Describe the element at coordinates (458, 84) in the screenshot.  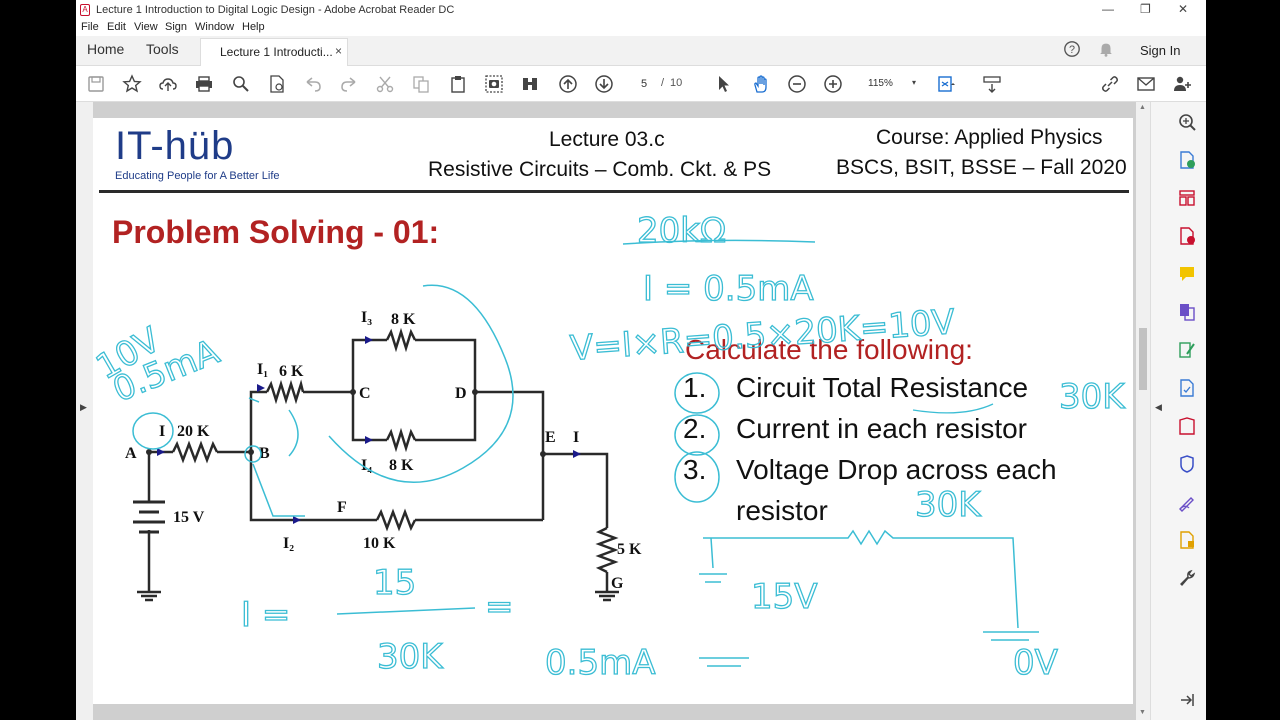
I see `paste-icon` at that location.